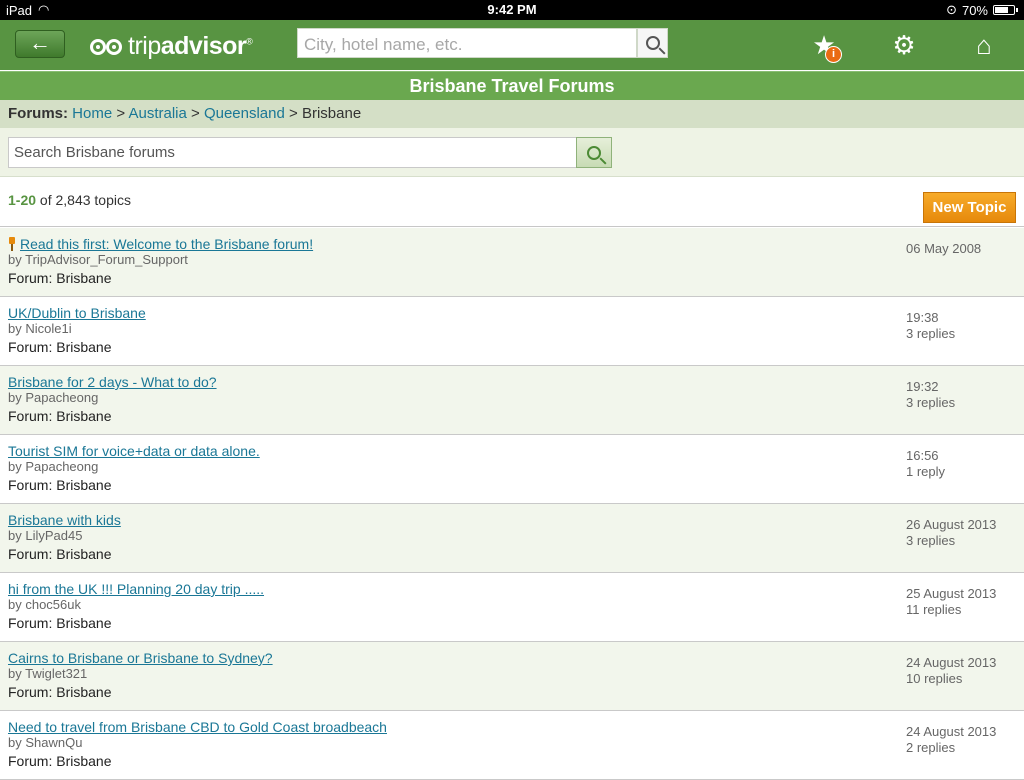  I want to click on back-button: ←, so click(40, 44).